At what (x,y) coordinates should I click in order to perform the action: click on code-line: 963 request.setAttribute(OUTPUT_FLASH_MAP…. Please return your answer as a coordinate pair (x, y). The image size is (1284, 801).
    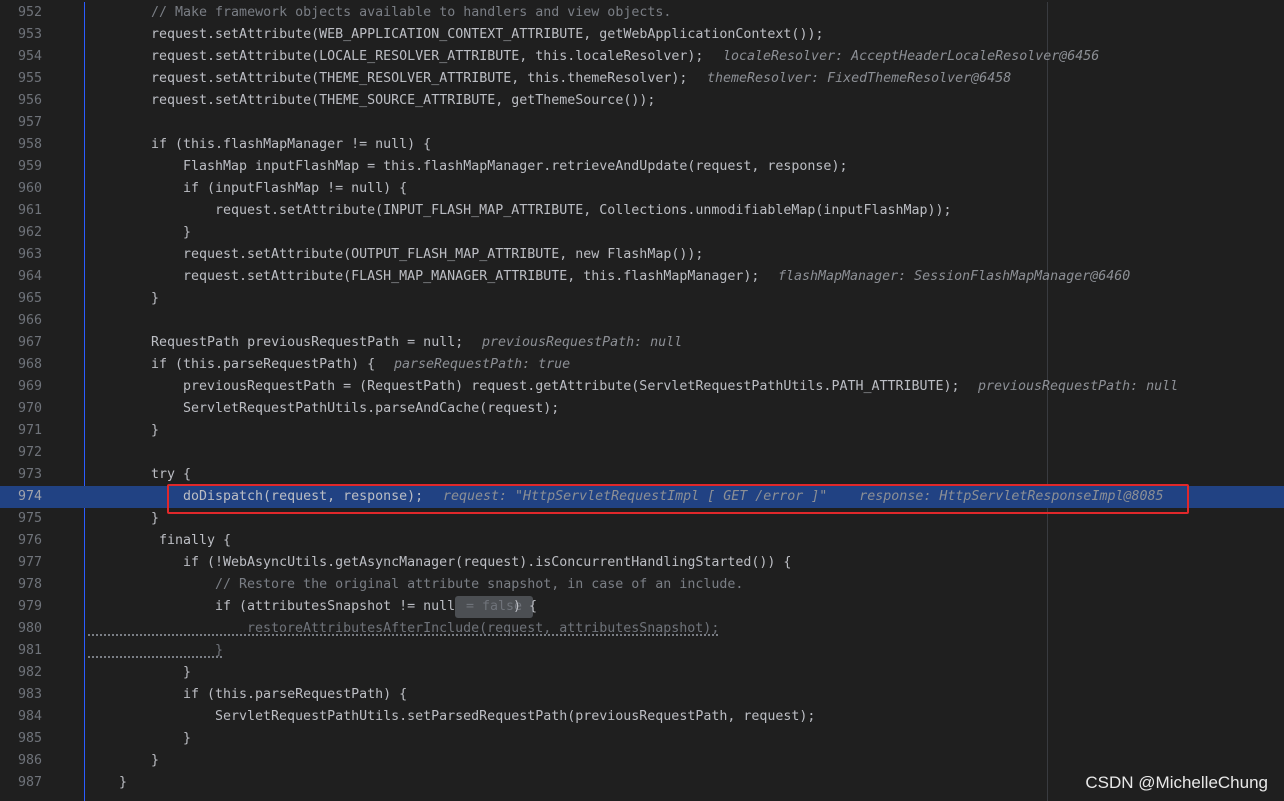
    Looking at the image, I should click on (642, 255).